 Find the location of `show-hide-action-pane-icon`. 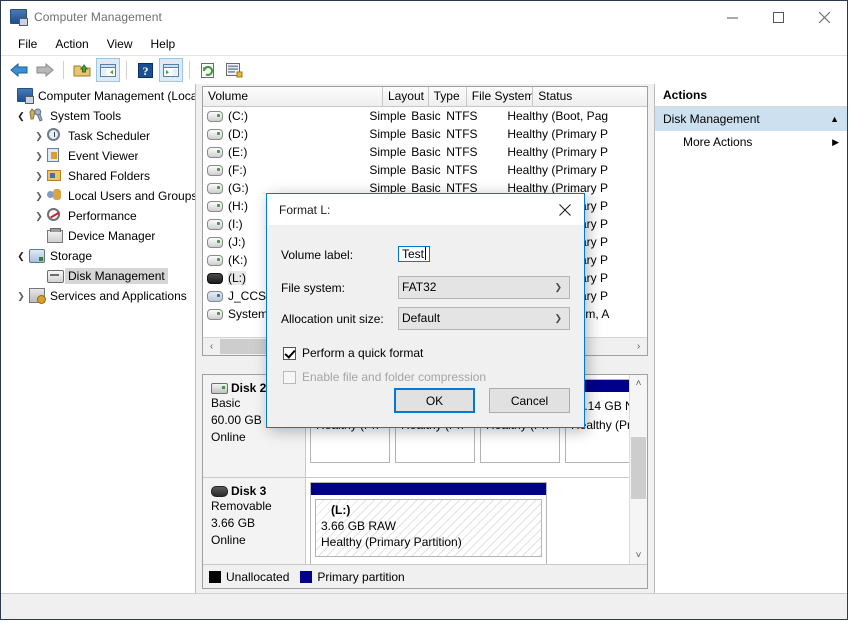

show-hide-action-pane-icon is located at coordinates (171, 70).